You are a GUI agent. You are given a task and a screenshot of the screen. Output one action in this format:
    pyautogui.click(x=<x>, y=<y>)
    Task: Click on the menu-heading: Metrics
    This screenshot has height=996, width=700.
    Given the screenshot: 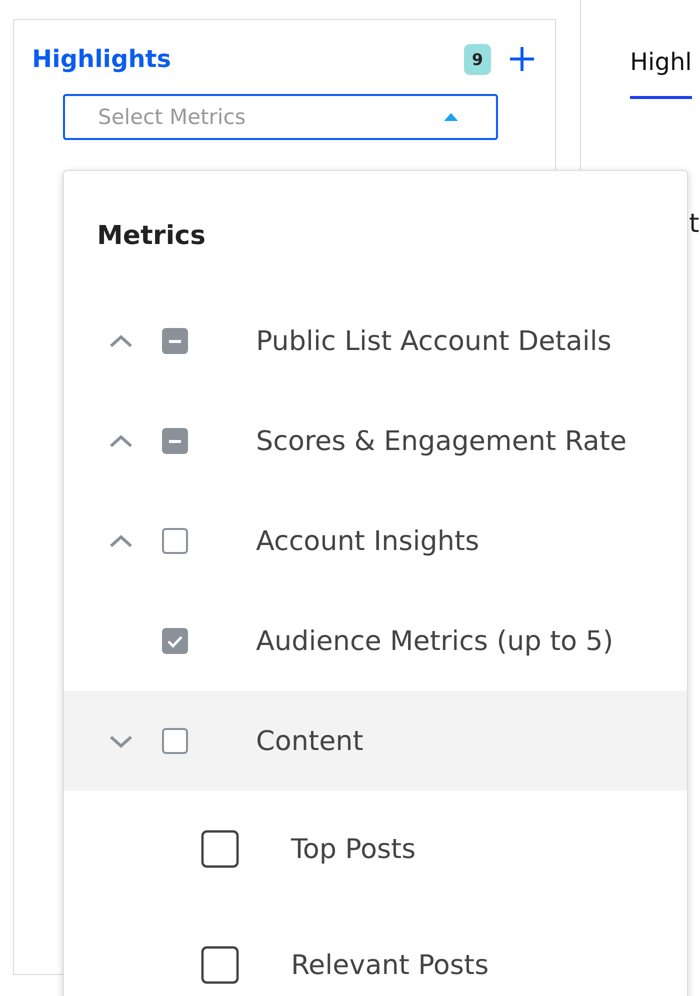 What is the action you would take?
    pyautogui.click(x=151, y=237)
    